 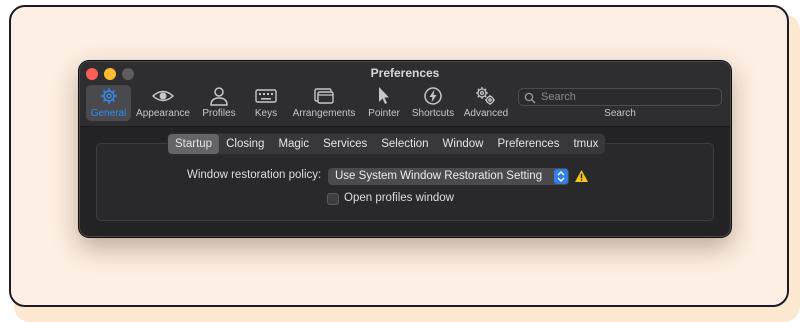 What do you see at coordinates (620, 97) in the screenshot?
I see `search-input: Search` at bounding box center [620, 97].